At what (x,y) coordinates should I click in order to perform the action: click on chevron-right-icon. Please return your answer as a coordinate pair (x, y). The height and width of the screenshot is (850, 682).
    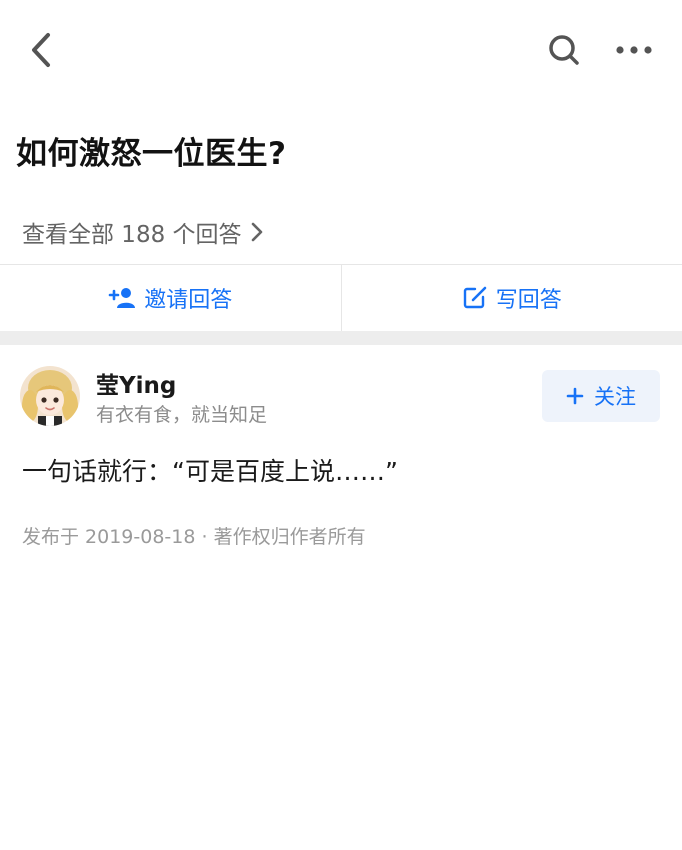
    Looking at the image, I should click on (256, 232).